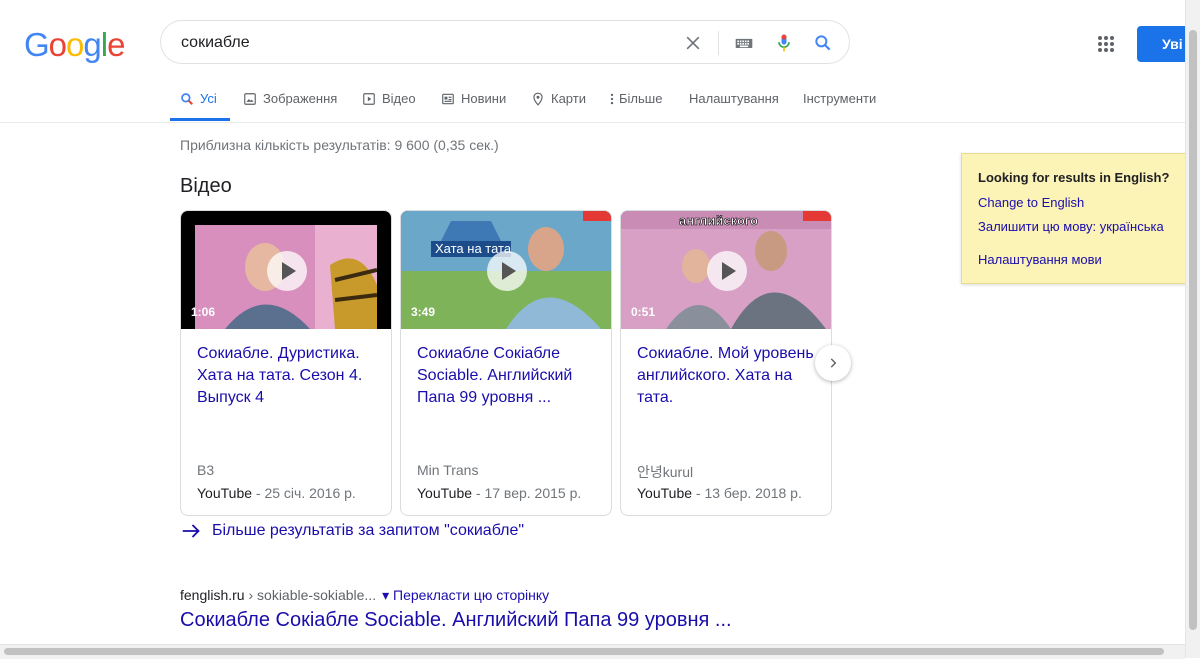 The image size is (1200, 659). I want to click on video-date: - 17 вер. 2015 р., so click(527, 493).